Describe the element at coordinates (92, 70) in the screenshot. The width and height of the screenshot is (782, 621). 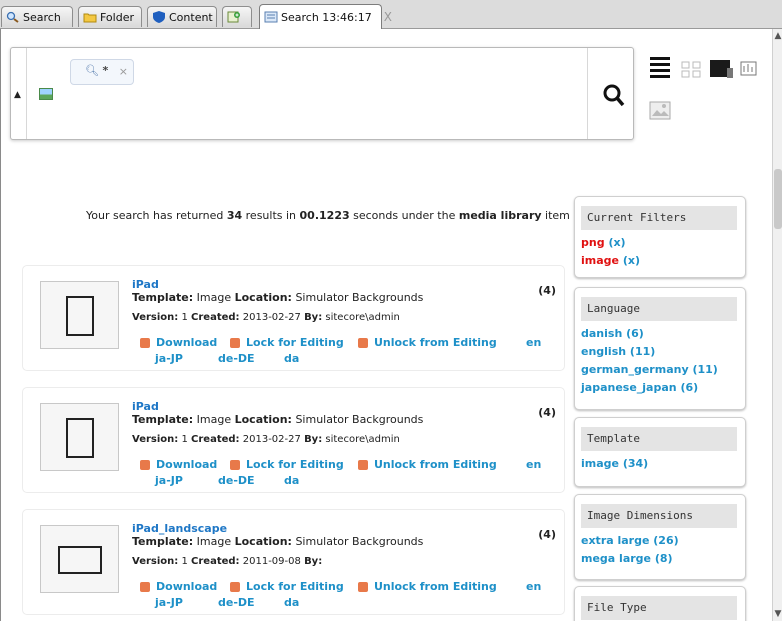
I see `magnifier-small-icon: 🔍︎` at that location.